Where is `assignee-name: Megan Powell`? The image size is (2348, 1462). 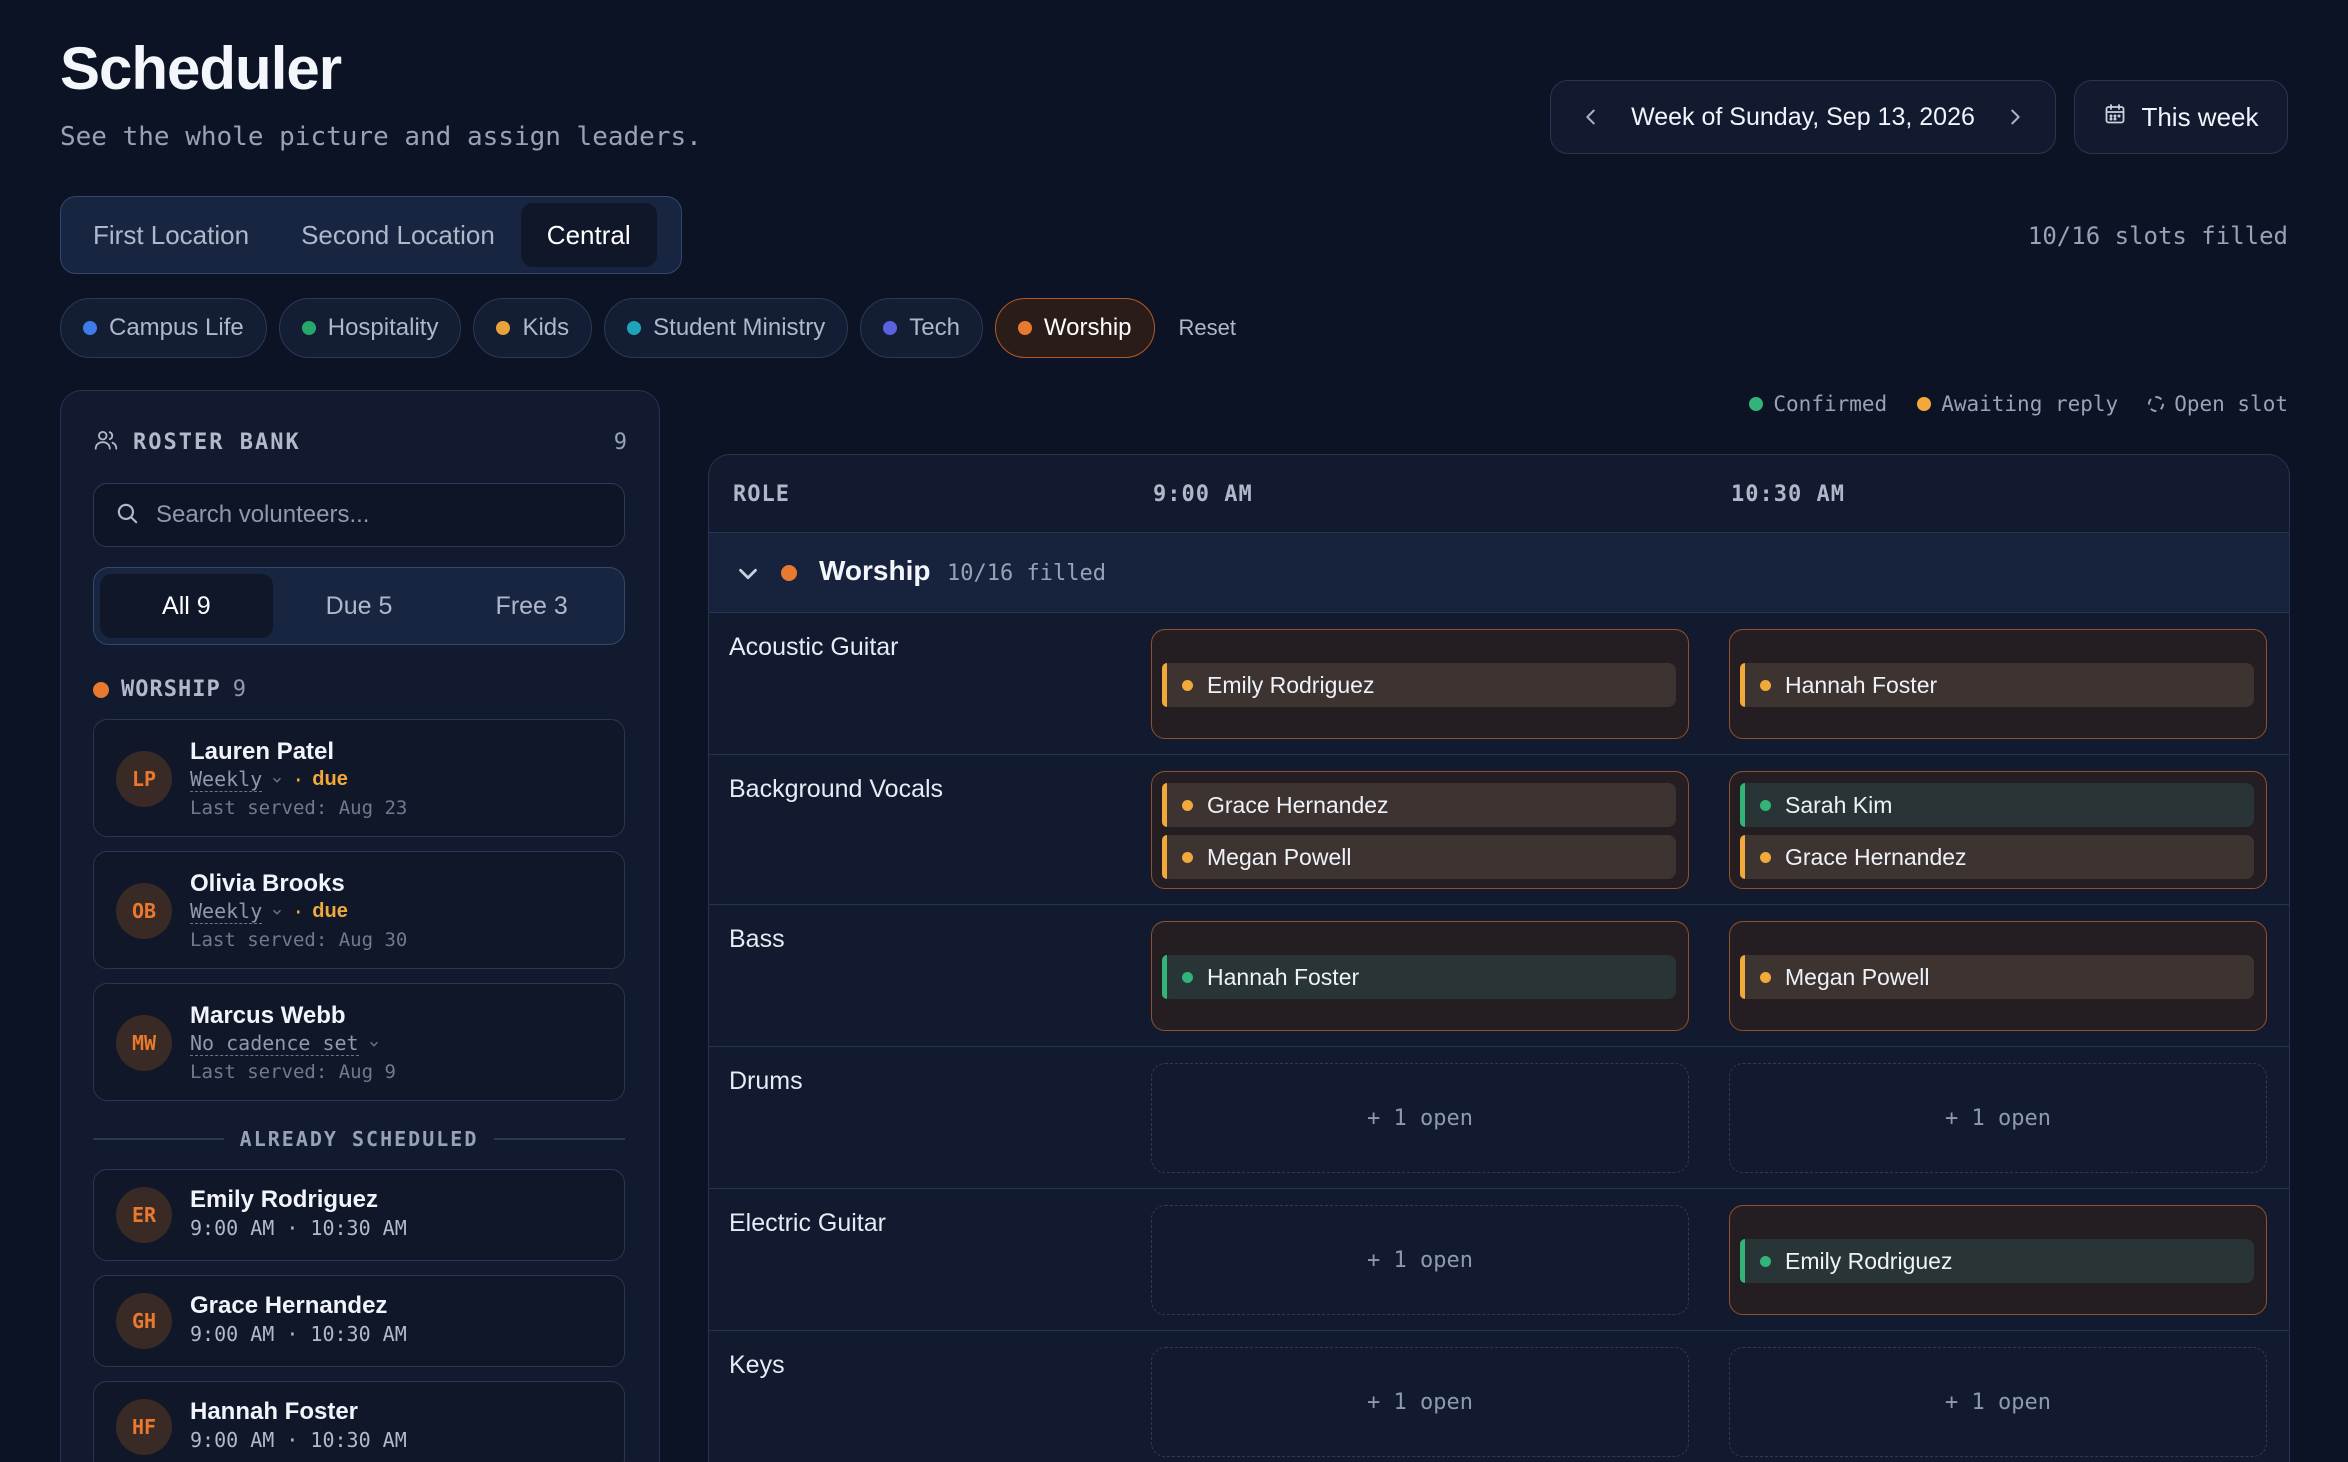 assignee-name: Megan Powell is located at coordinates (1279, 856).